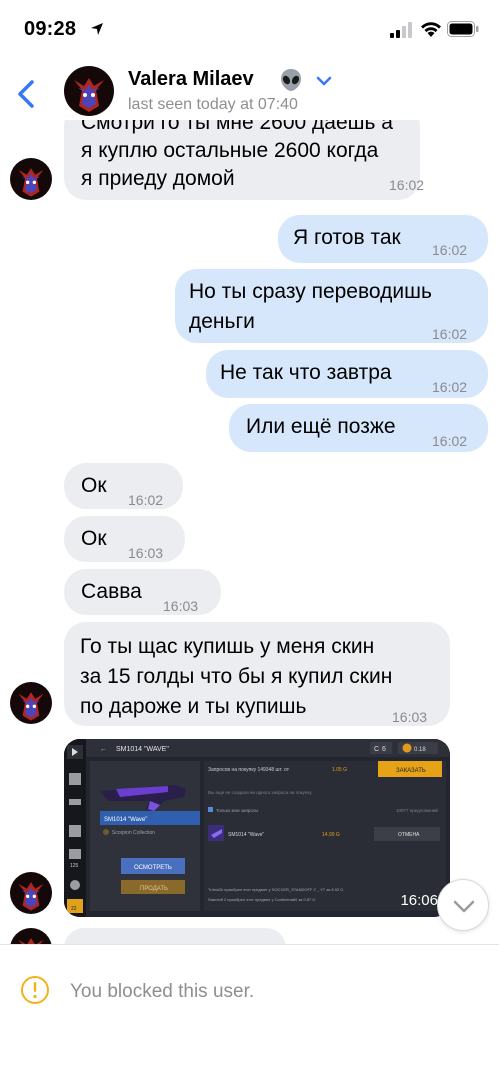 The image size is (499, 1080). I want to click on contact-avatar, so click(89, 91).